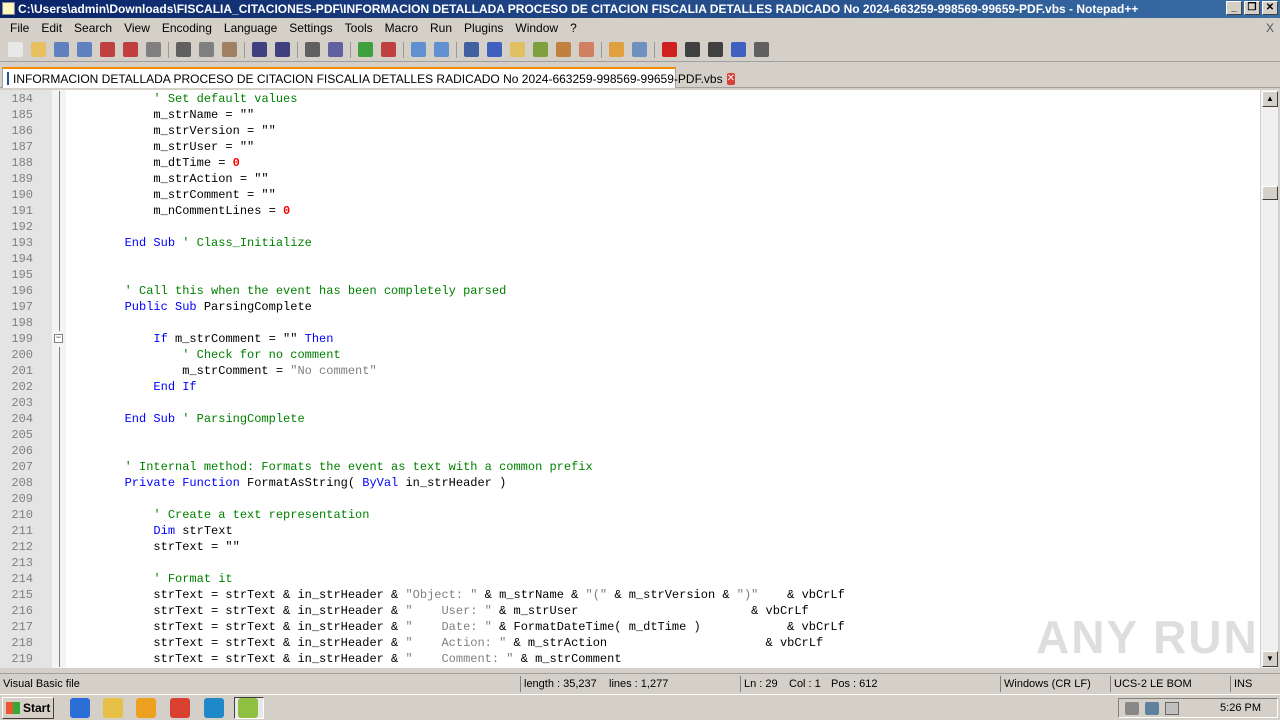 The image size is (1280, 720). I want to click on new-file-icon, so click(15, 50).